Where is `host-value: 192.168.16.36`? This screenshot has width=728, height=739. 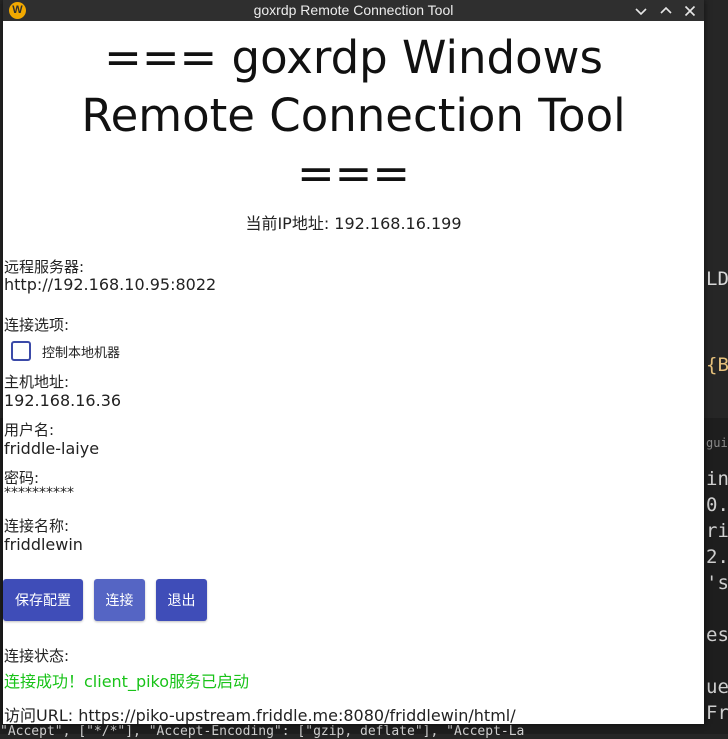 host-value: 192.168.16.36 is located at coordinates (63, 400).